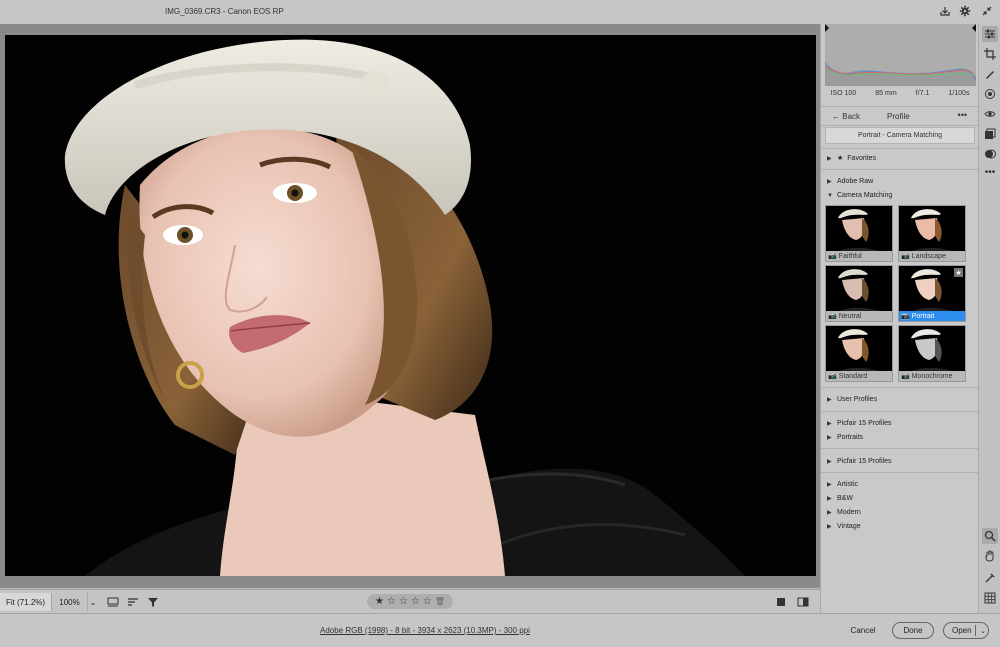 This screenshot has width=1000, height=647. Describe the element at coordinates (850, 256) in the screenshot. I see `profile-thumb-label: Faithful` at that location.